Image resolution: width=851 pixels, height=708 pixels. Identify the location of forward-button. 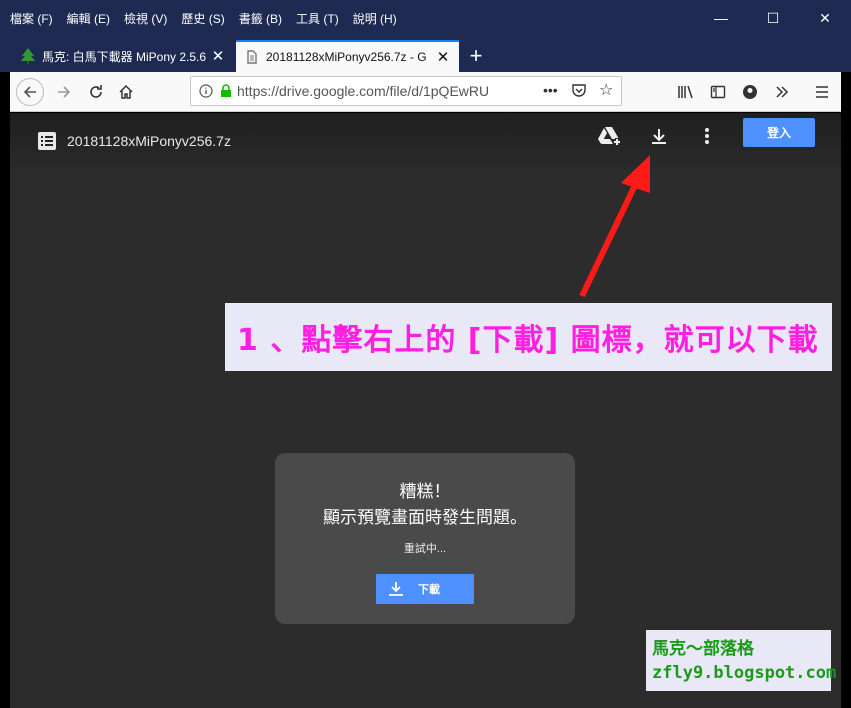
(64, 92).